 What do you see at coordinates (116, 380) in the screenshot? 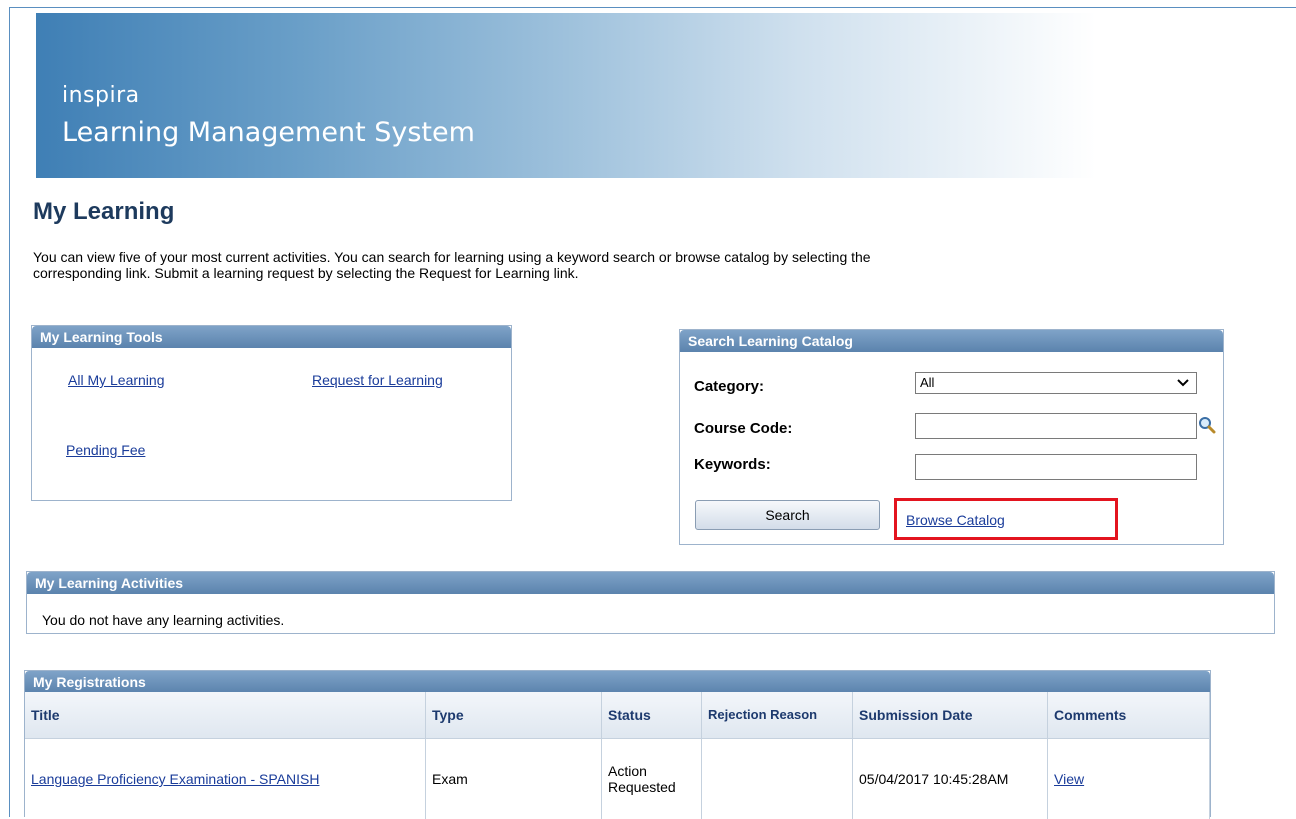
I see `all-my-learning-link: All My Learning` at bounding box center [116, 380].